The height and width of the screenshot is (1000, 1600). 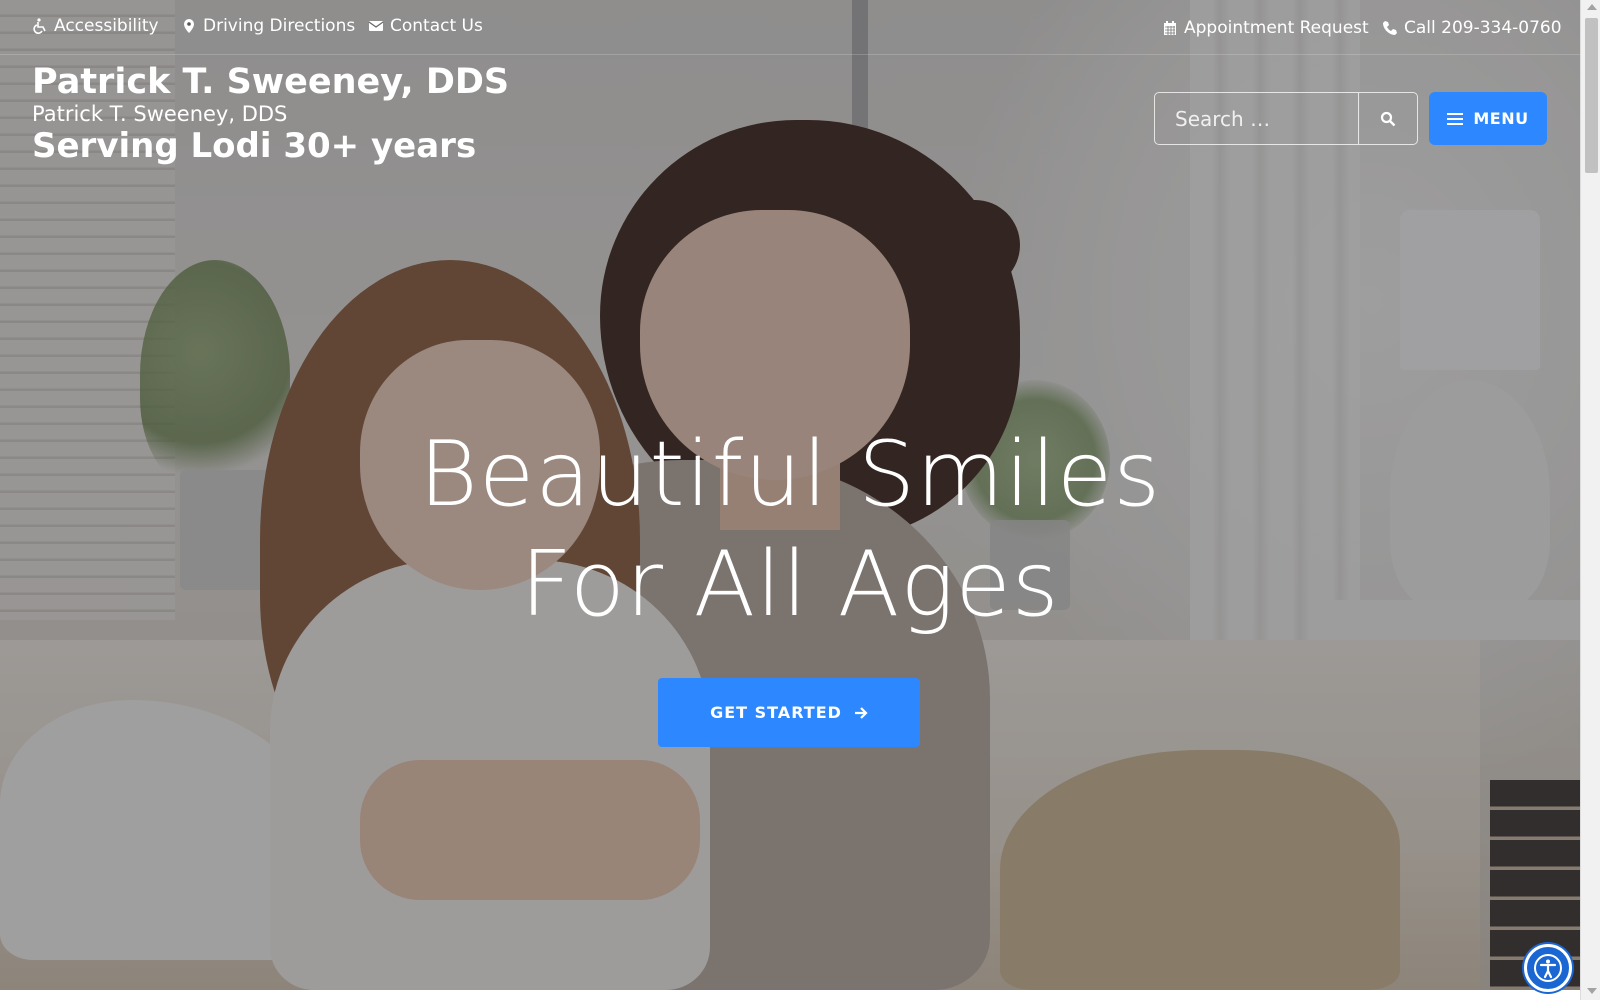 I want to click on contact-us-link: Contact Us, so click(x=425, y=26).